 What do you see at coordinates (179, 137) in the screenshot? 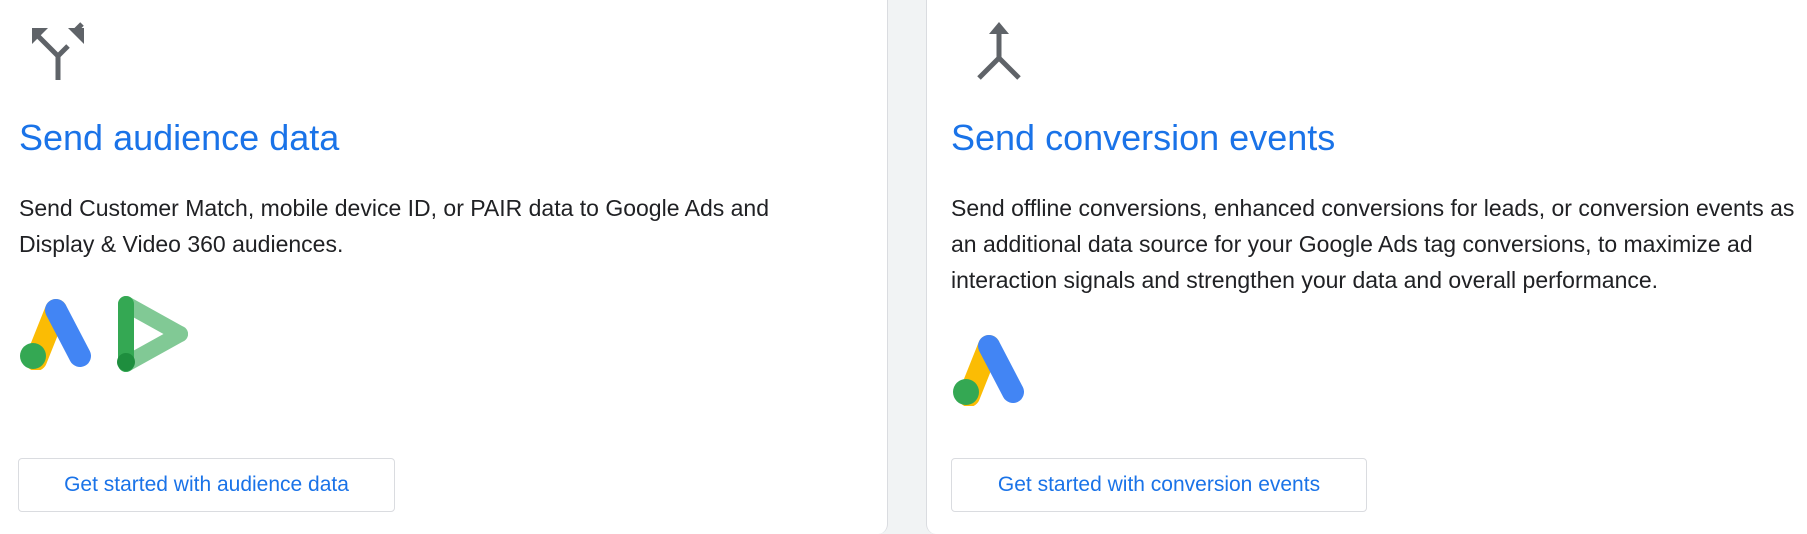
I see `audience-data-title: Send audience data` at bounding box center [179, 137].